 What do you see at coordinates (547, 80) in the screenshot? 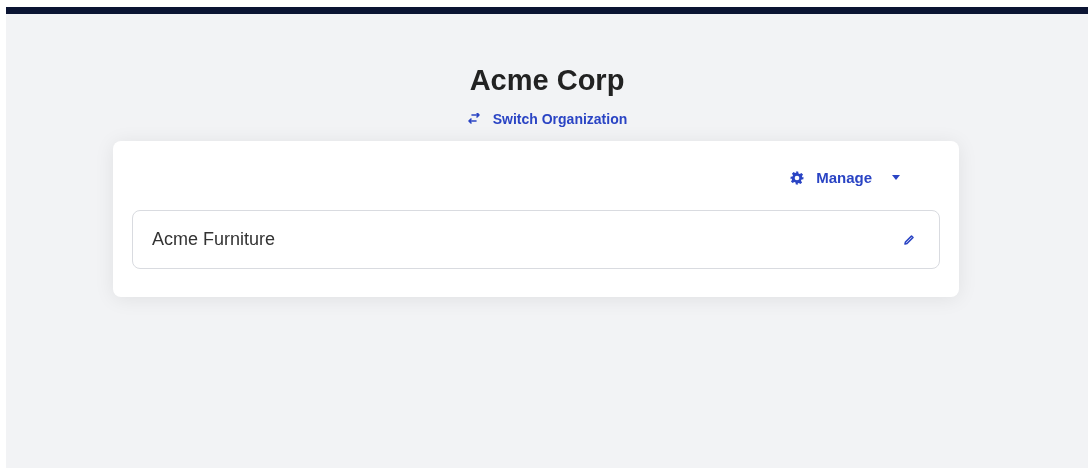
I see `organization-title: Acme Corp` at bounding box center [547, 80].